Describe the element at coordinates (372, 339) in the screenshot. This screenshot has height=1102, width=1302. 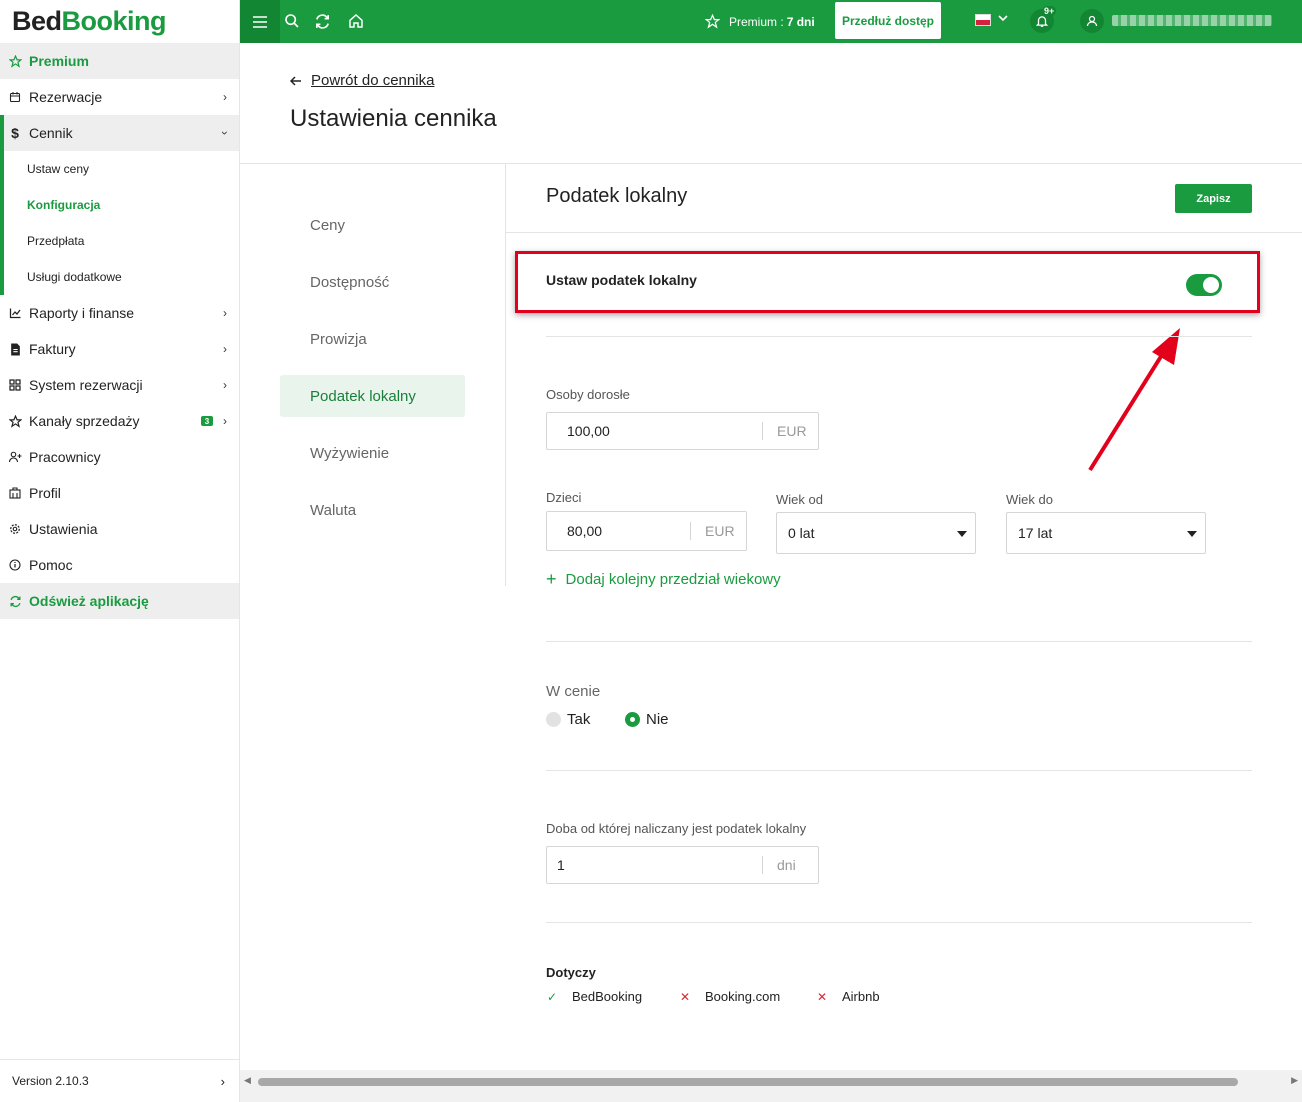
I see `settings-tab-prowizja: Prowizja` at that location.